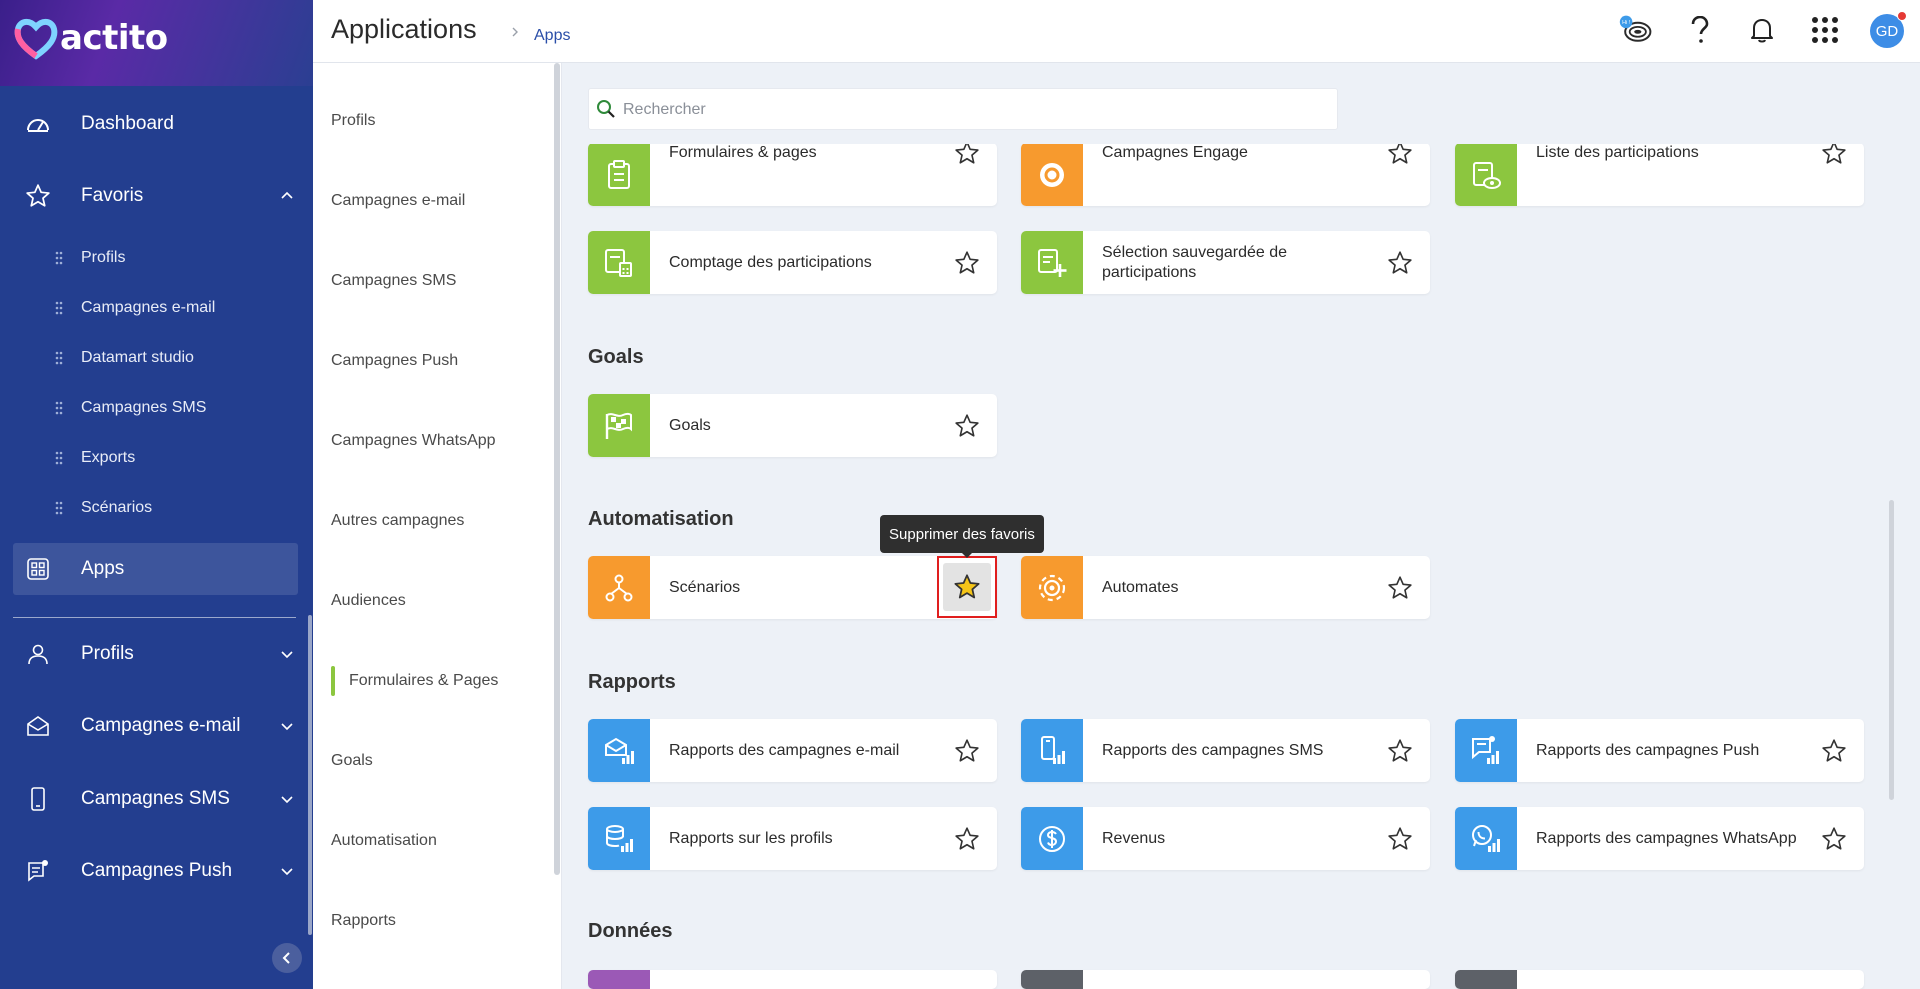  What do you see at coordinates (619, 750) in the screenshot?
I see `email-report-icon` at bounding box center [619, 750].